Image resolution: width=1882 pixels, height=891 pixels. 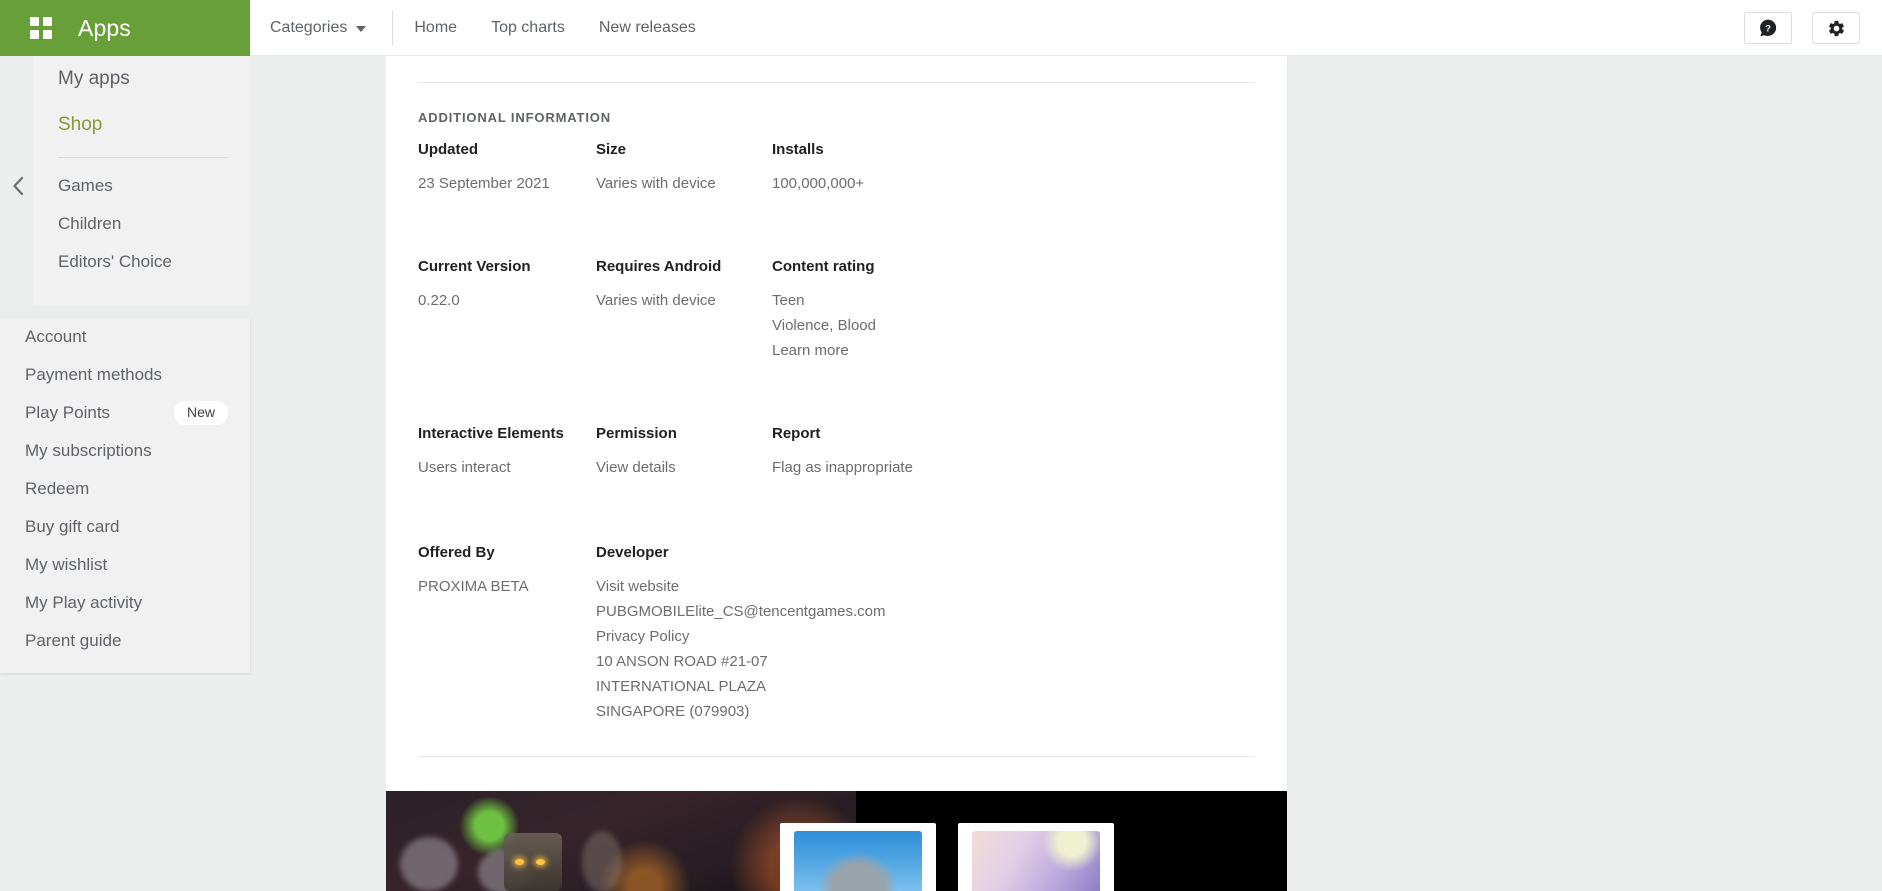 What do you see at coordinates (632, 552) in the screenshot?
I see `info-label: Developer` at bounding box center [632, 552].